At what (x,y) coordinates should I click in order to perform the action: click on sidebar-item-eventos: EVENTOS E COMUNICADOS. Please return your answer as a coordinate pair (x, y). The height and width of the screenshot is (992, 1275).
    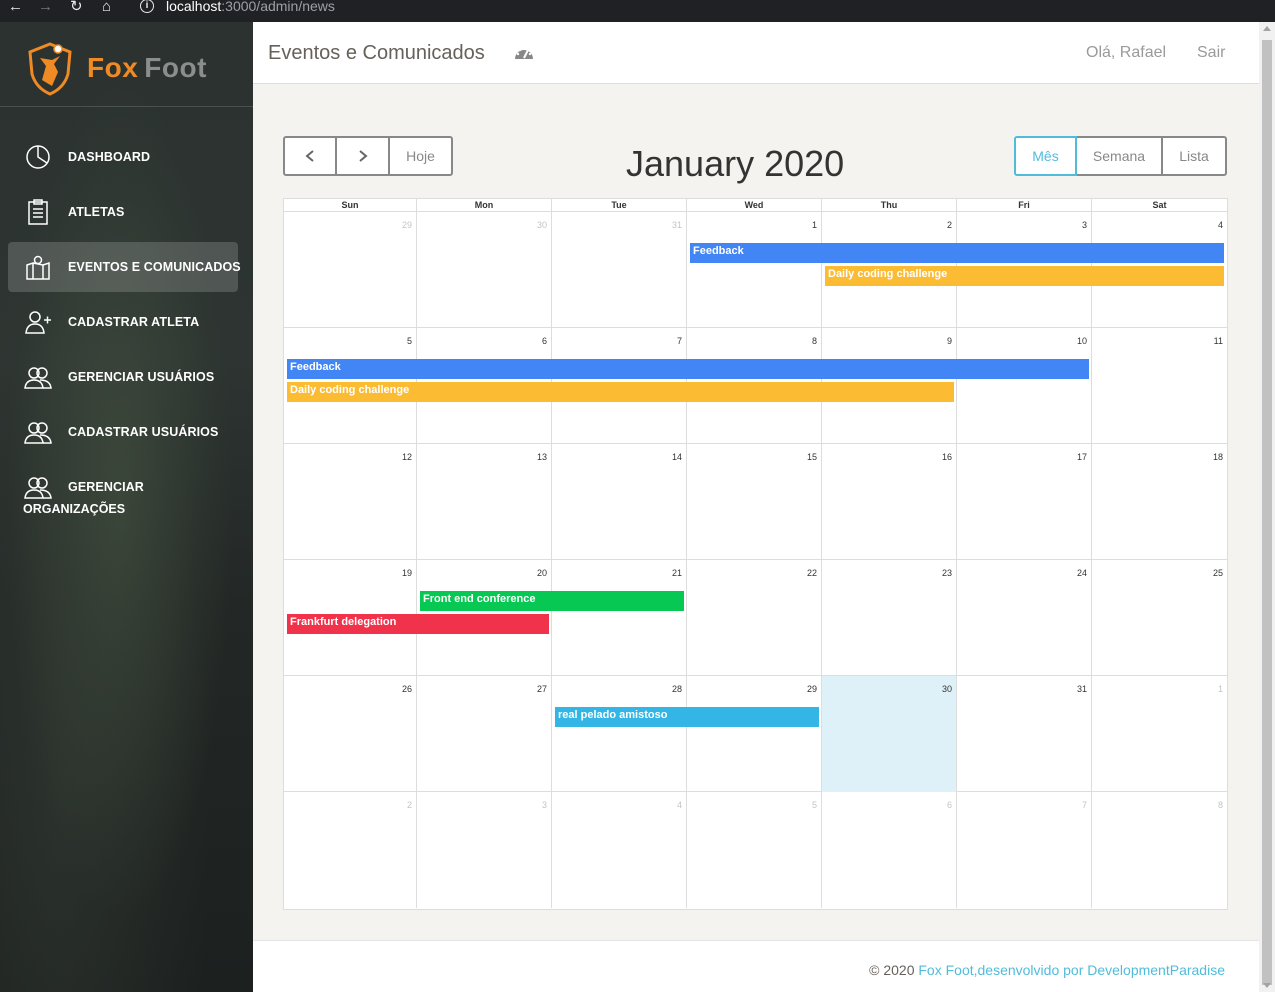
    Looking at the image, I should click on (124, 267).